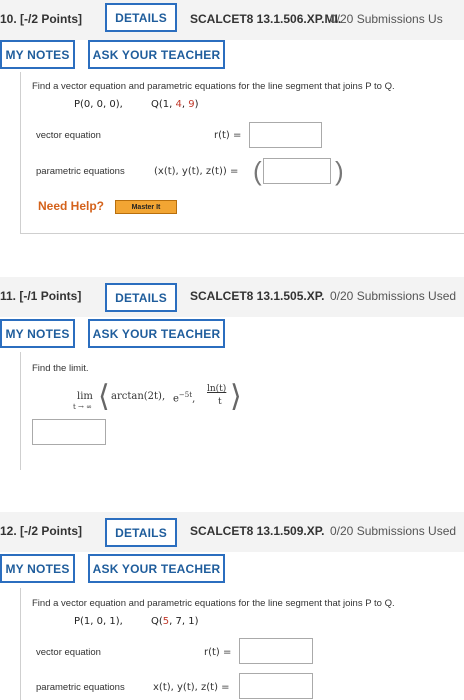 This screenshot has width=464, height=700. What do you see at coordinates (146, 207) in the screenshot?
I see `master-it-button: Master It` at bounding box center [146, 207].